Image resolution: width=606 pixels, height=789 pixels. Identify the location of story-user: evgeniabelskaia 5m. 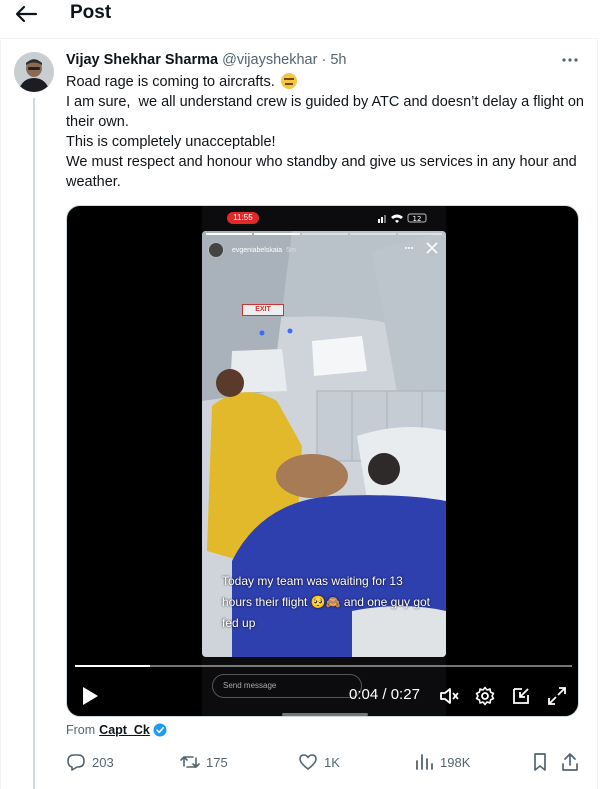
(313, 250).